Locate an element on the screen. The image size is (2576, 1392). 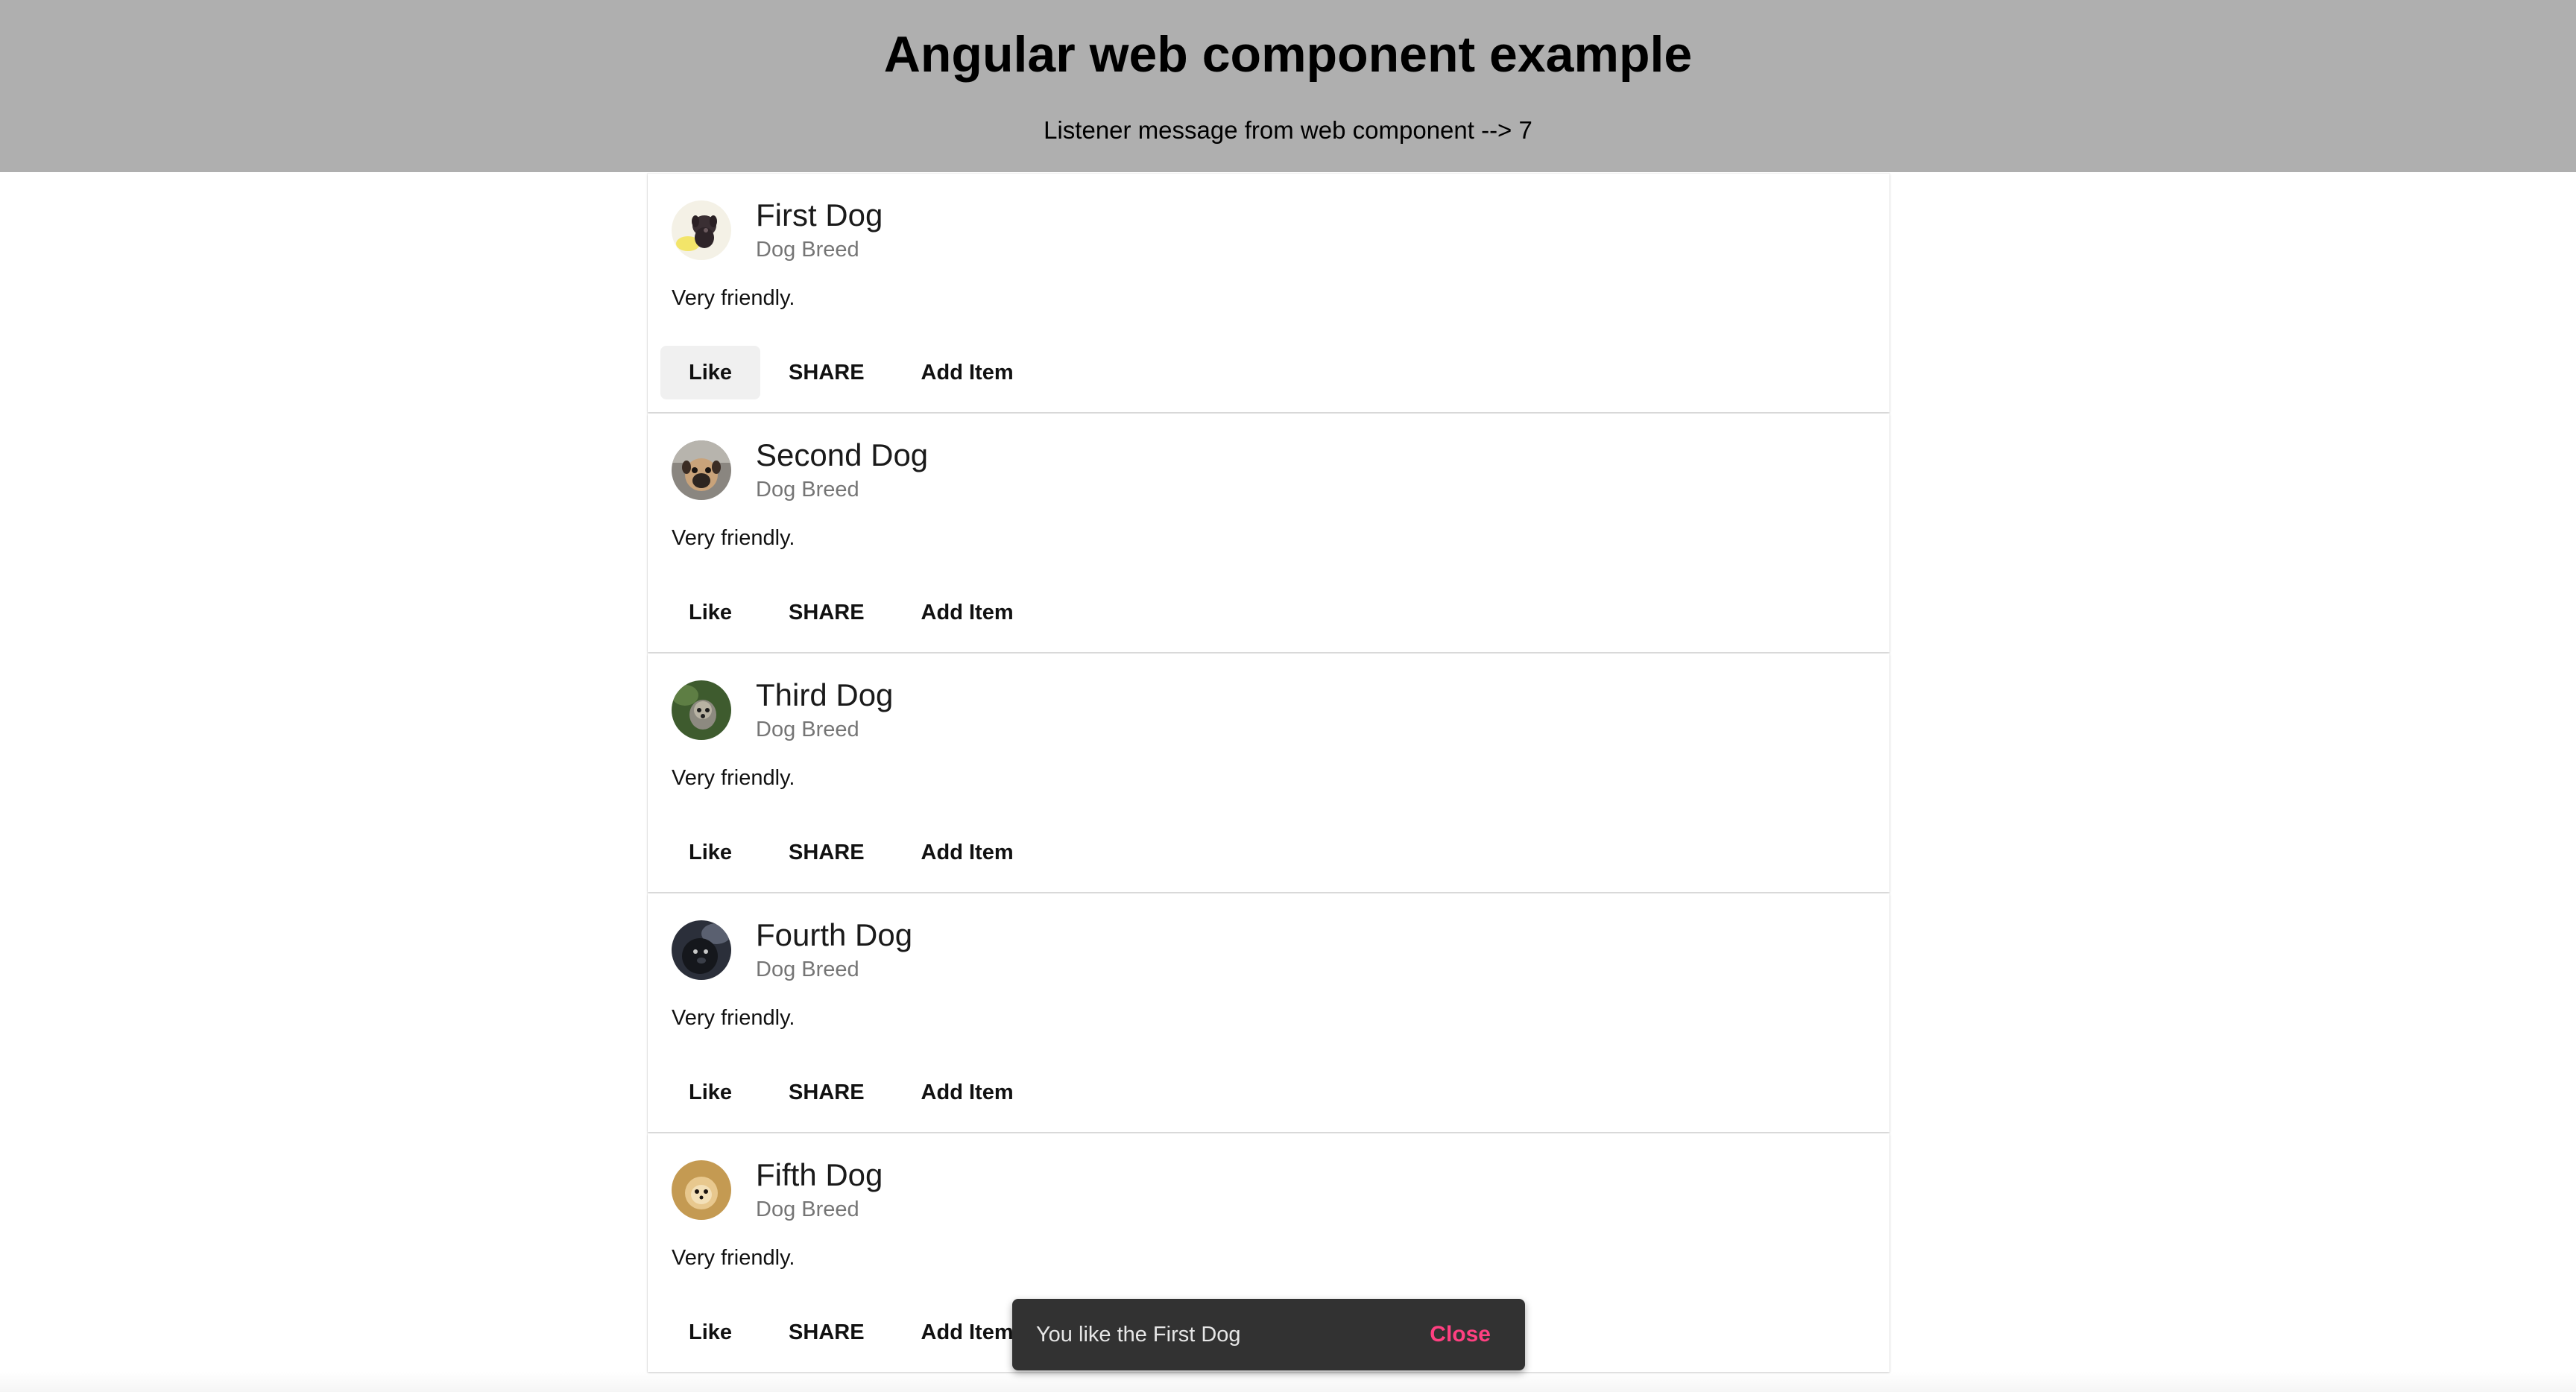
card-title: Second Dog is located at coordinates (842, 454).